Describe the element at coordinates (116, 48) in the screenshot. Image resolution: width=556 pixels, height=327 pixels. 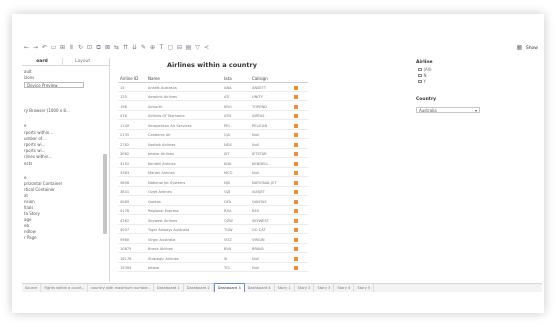
I see `swap-icon: ⇆` at that location.